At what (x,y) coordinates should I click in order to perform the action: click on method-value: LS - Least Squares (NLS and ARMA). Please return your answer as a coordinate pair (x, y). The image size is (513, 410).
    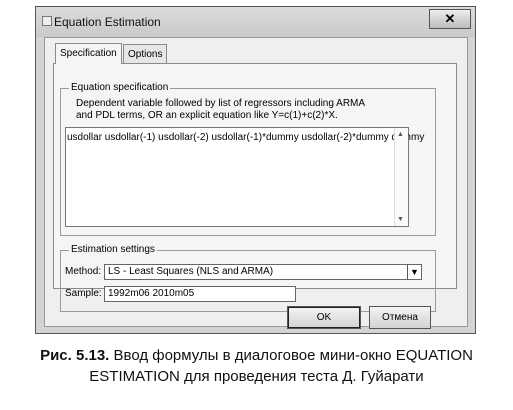
    Looking at the image, I should click on (191, 271).